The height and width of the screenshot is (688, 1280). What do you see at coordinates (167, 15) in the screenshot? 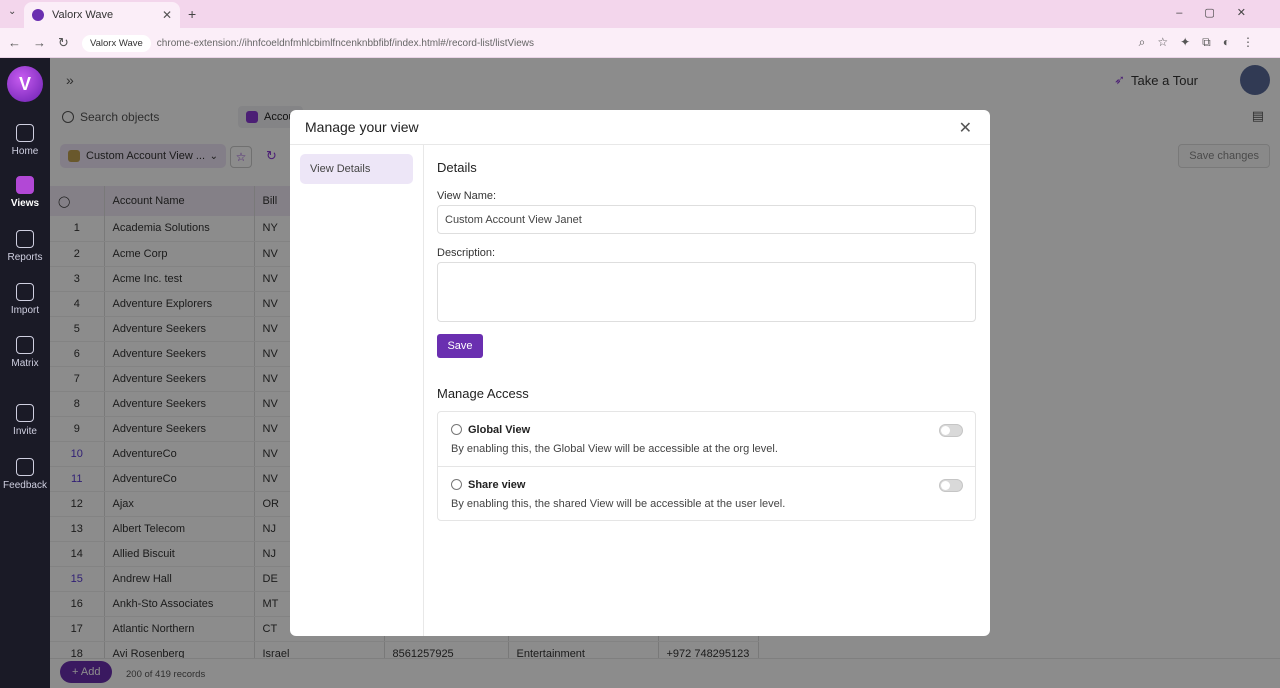
I see `tab-close-icon: ✕` at bounding box center [167, 15].